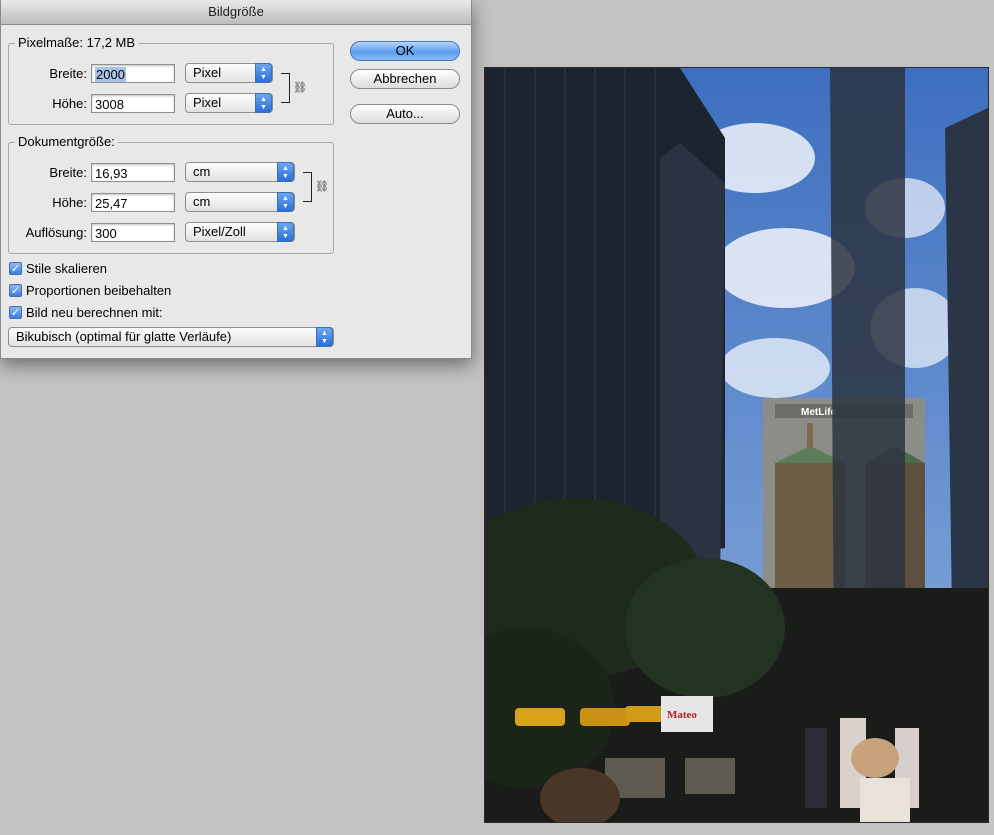  I want to click on pixel-width-unit-value: Pixel, so click(207, 72).